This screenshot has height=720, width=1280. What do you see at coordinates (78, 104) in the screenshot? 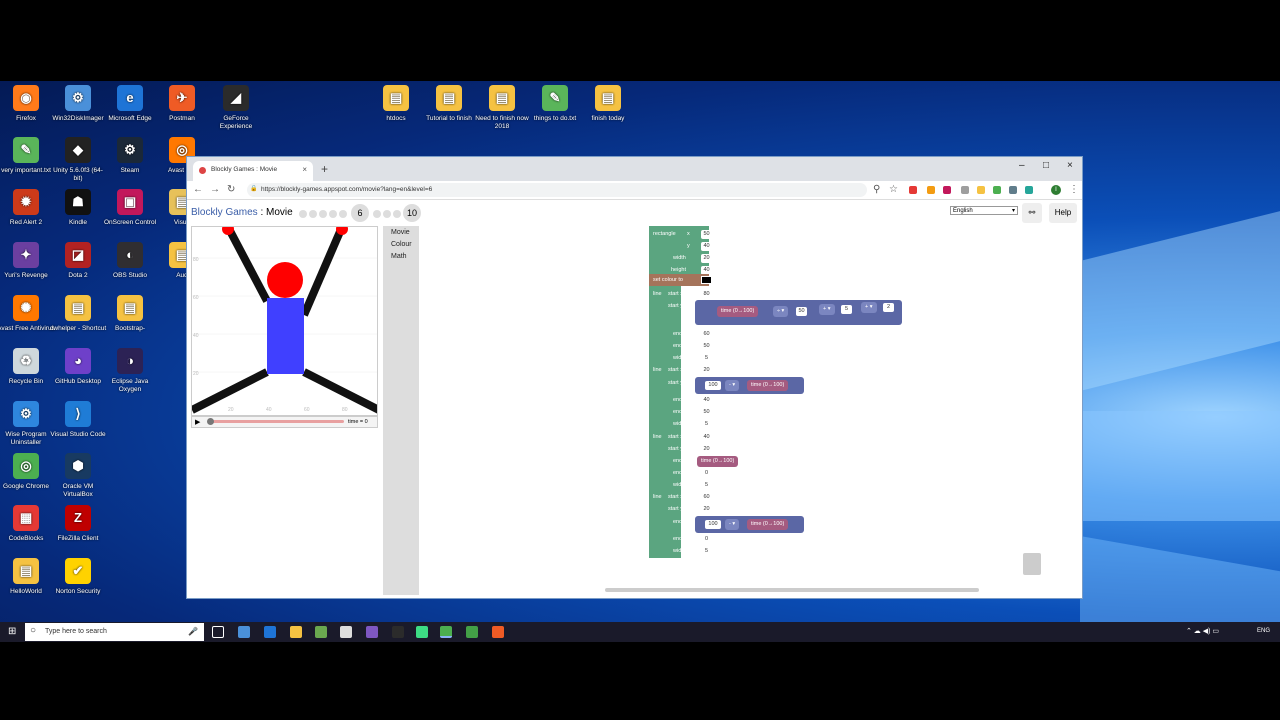
I see `desktop-icon: ⚙ Win32DiskImager` at bounding box center [78, 104].